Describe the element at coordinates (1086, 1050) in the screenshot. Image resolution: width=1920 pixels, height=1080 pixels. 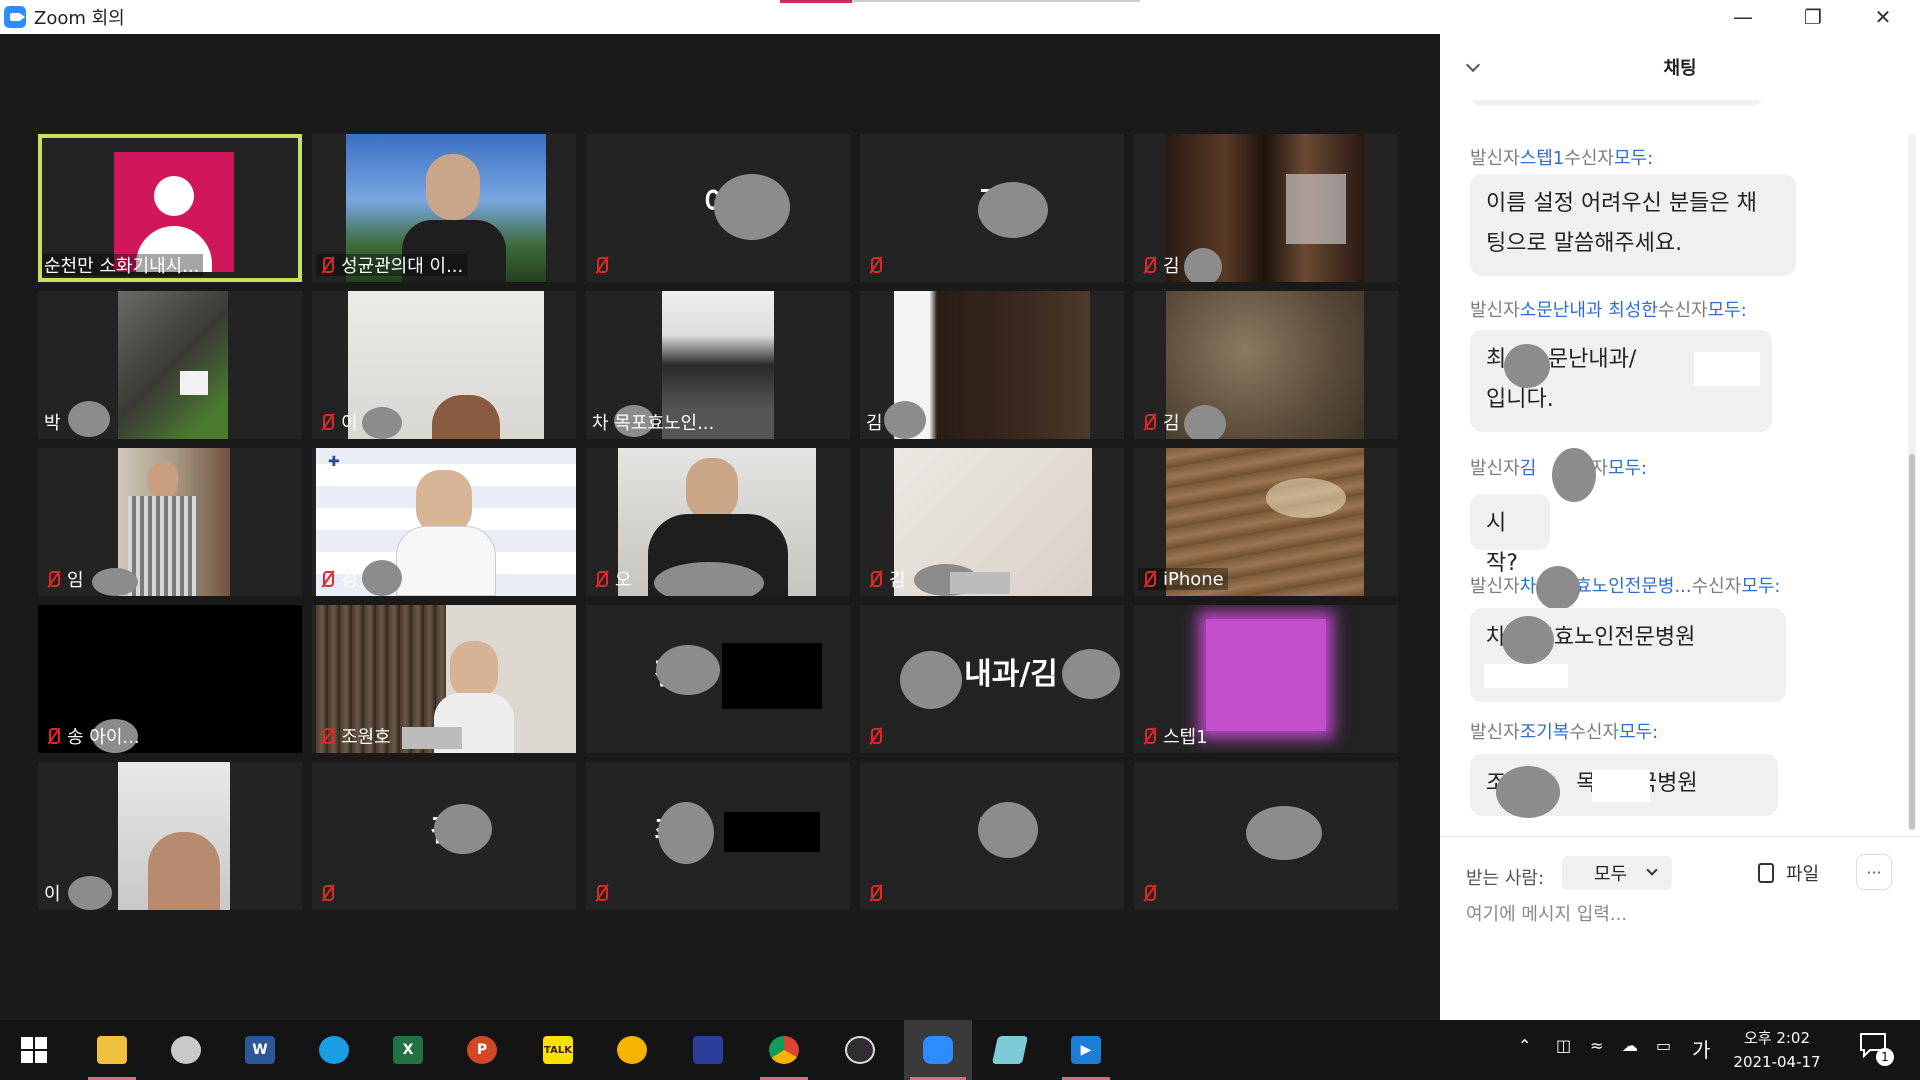
I see `taskbar-media-player: ▶` at that location.